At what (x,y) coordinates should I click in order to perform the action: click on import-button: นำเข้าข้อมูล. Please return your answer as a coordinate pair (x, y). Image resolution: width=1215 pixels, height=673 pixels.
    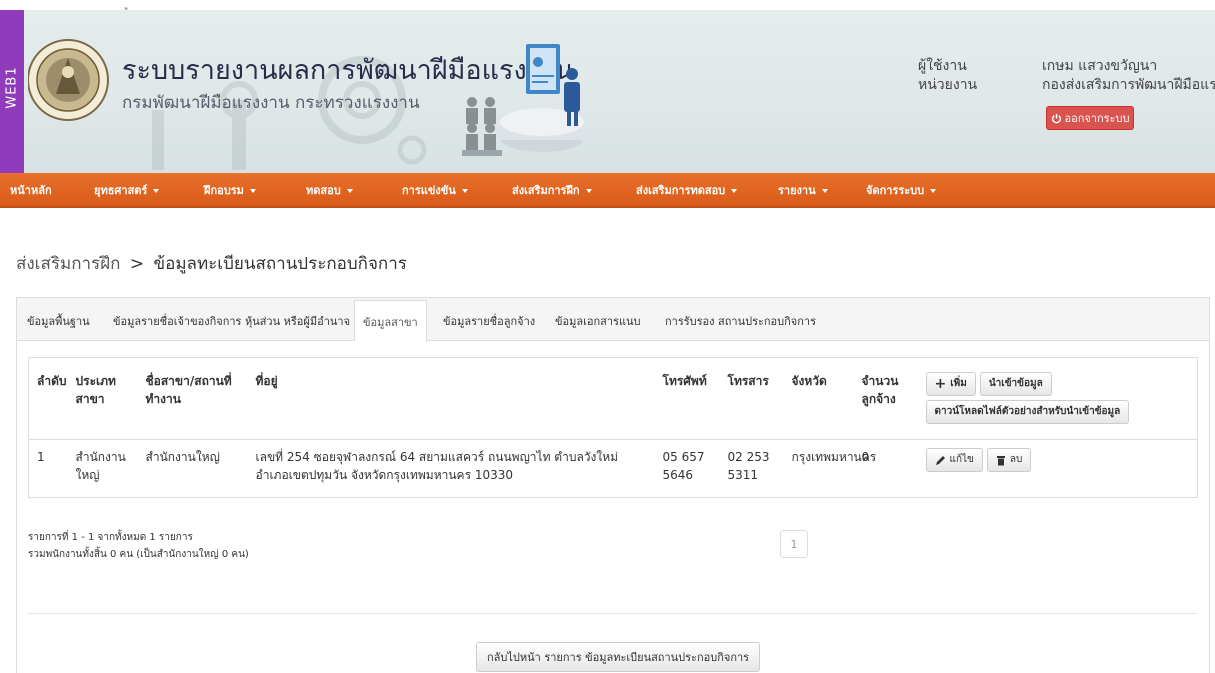
    Looking at the image, I should click on (1015, 384).